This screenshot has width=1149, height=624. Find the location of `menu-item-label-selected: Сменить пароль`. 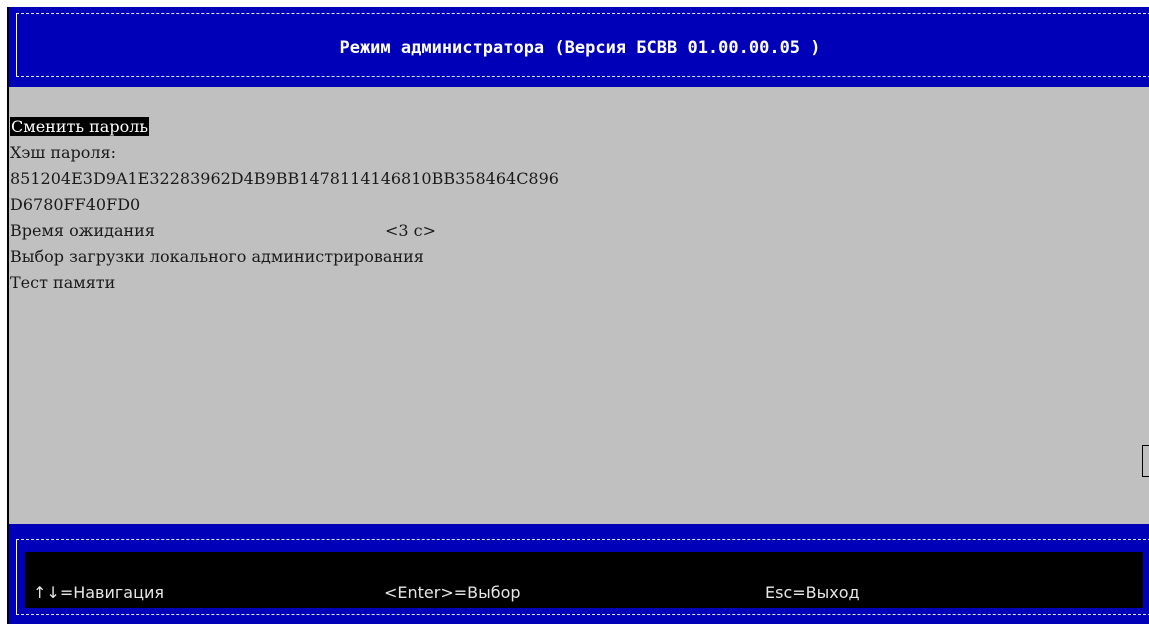

menu-item-label-selected: Сменить пароль is located at coordinates (80, 126).